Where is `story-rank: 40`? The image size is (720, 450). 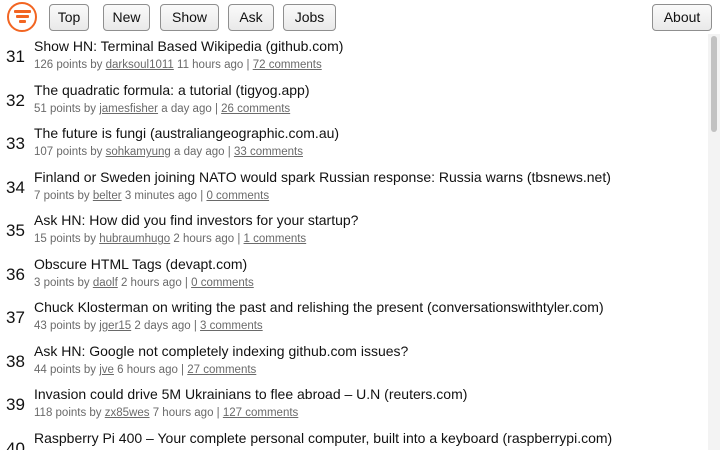 story-rank: 40 is located at coordinates (15, 444).